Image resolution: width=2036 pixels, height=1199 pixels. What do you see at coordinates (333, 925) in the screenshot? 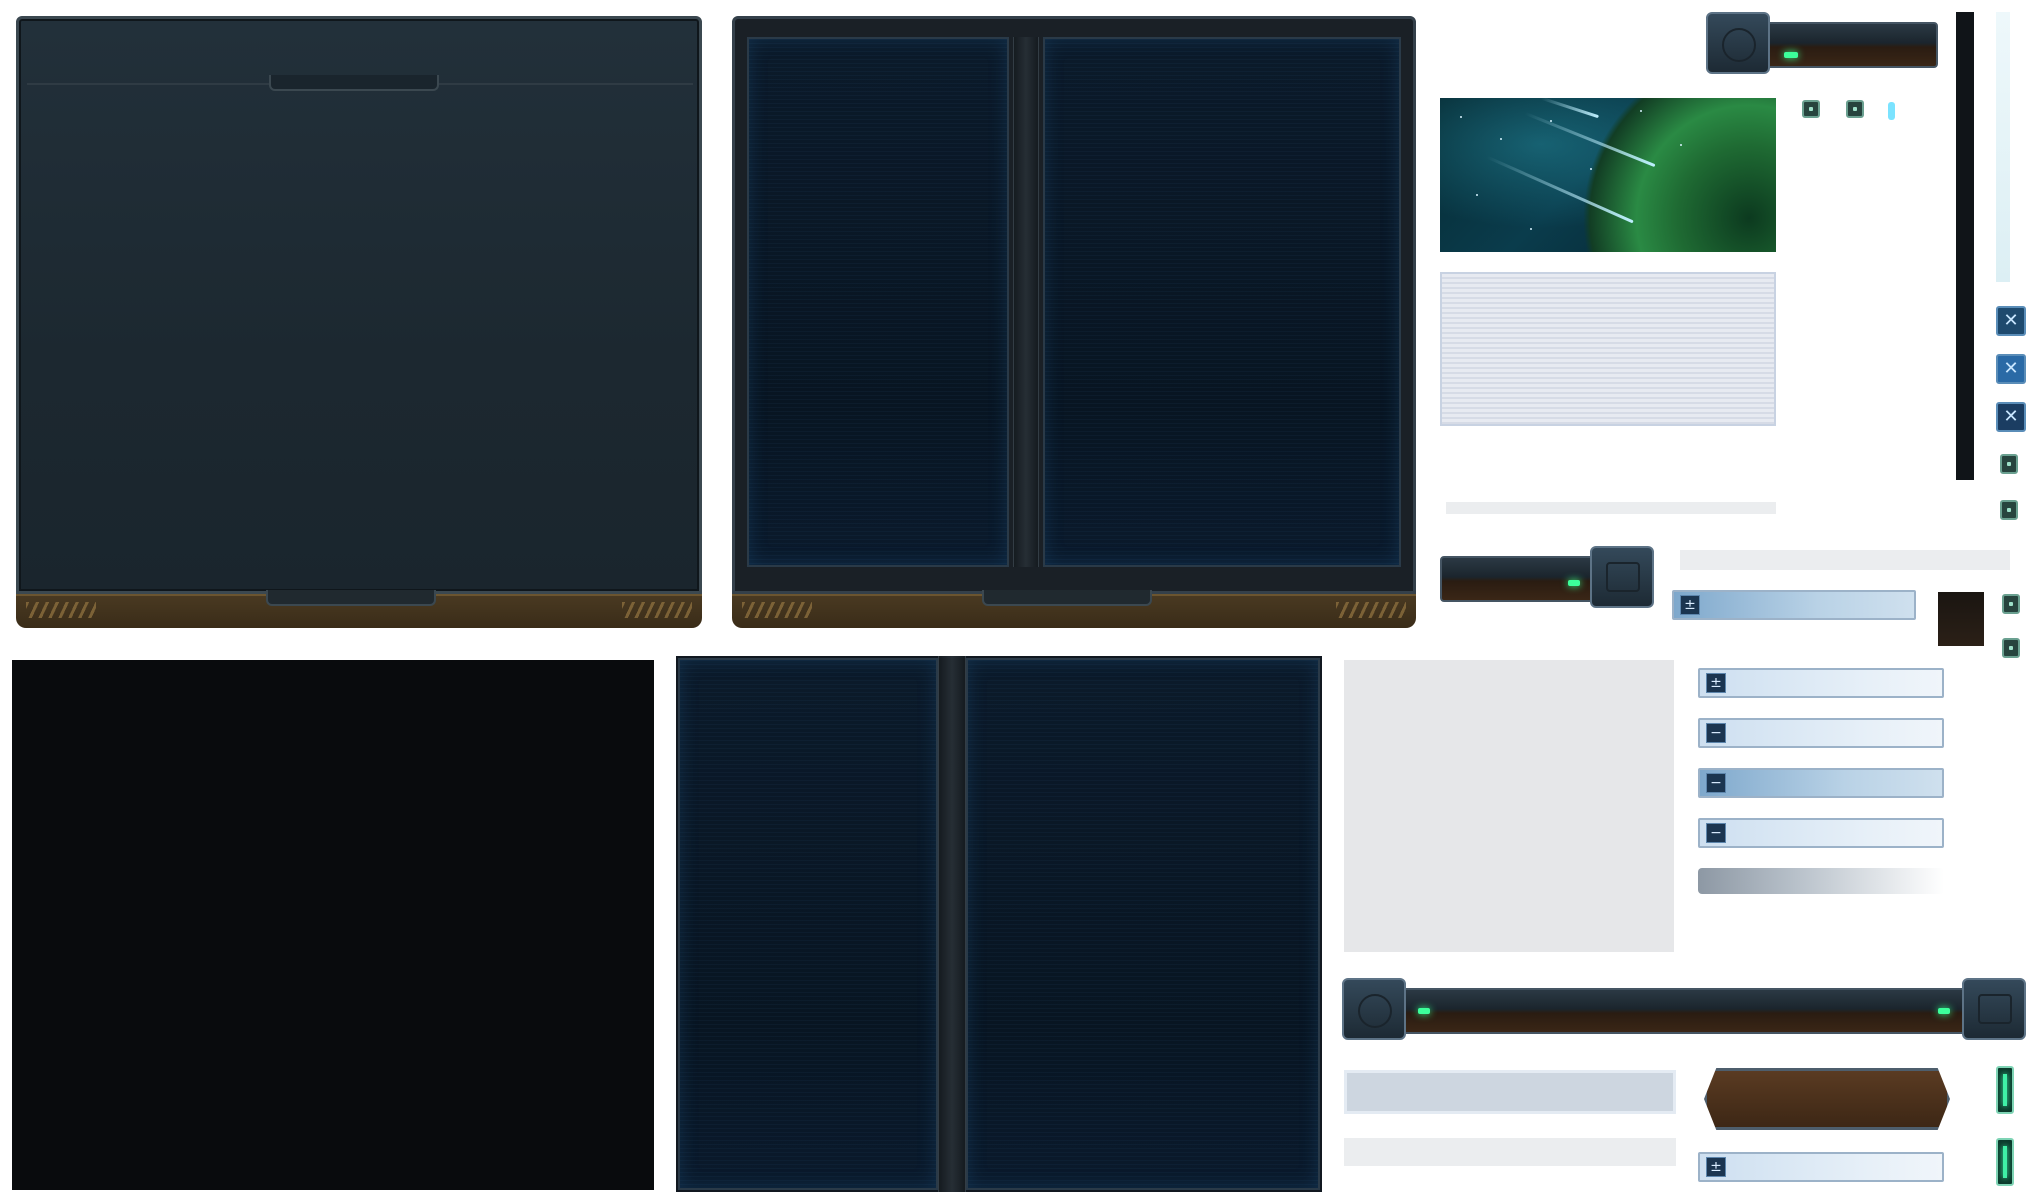
I see `black-panel` at bounding box center [333, 925].